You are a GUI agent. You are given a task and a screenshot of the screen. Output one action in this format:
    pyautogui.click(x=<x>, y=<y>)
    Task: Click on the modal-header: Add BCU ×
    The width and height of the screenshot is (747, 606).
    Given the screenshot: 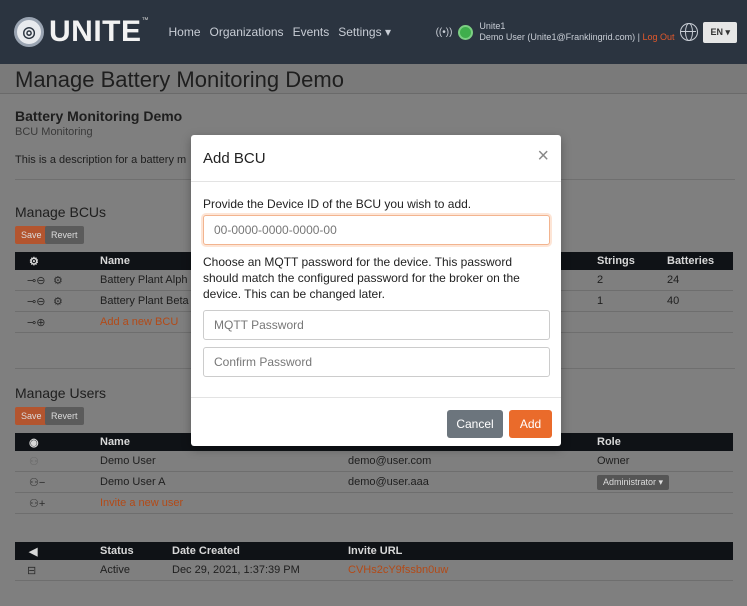 What is the action you would take?
    pyautogui.click(x=376, y=158)
    